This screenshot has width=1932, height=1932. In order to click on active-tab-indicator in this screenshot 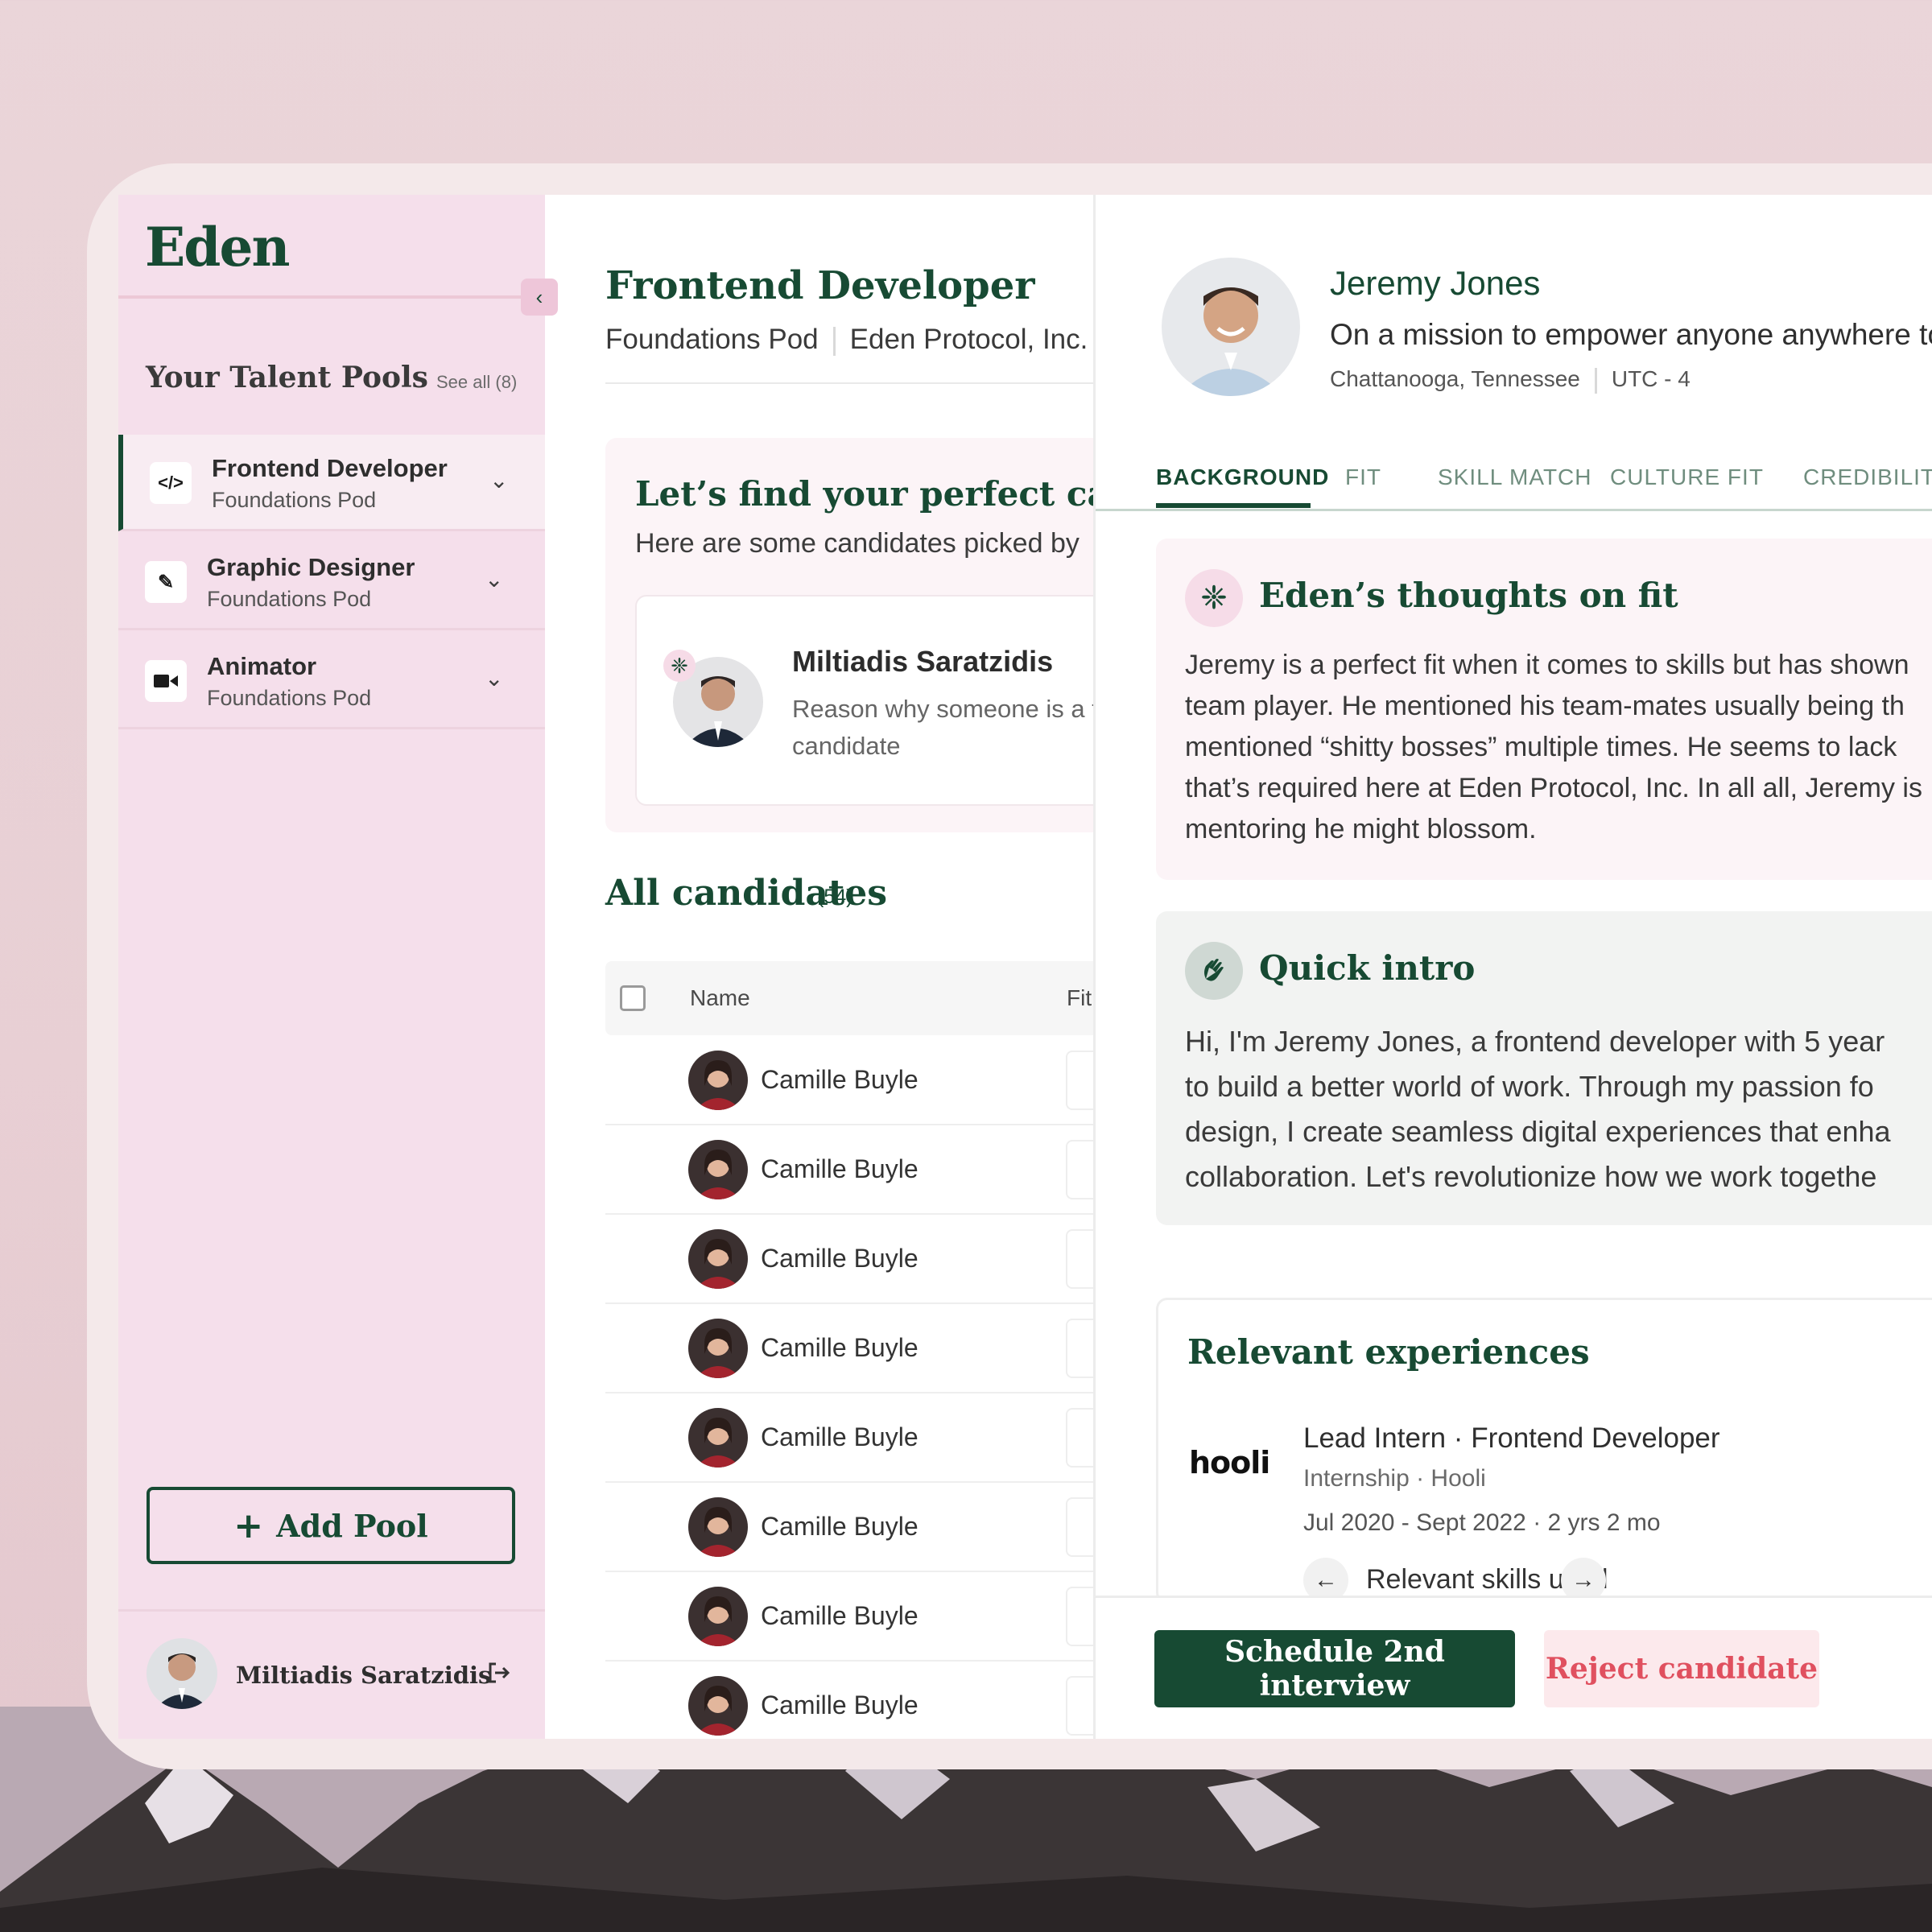, I will do `click(1233, 505)`.